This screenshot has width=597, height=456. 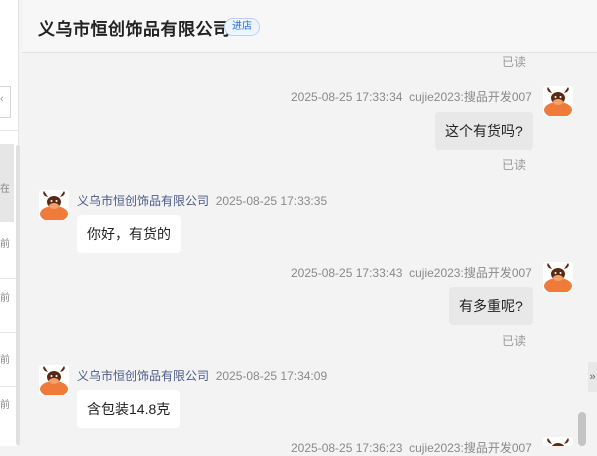 What do you see at coordinates (5, 189) in the screenshot?
I see `list-item-fragment: 在` at bounding box center [5, 189].